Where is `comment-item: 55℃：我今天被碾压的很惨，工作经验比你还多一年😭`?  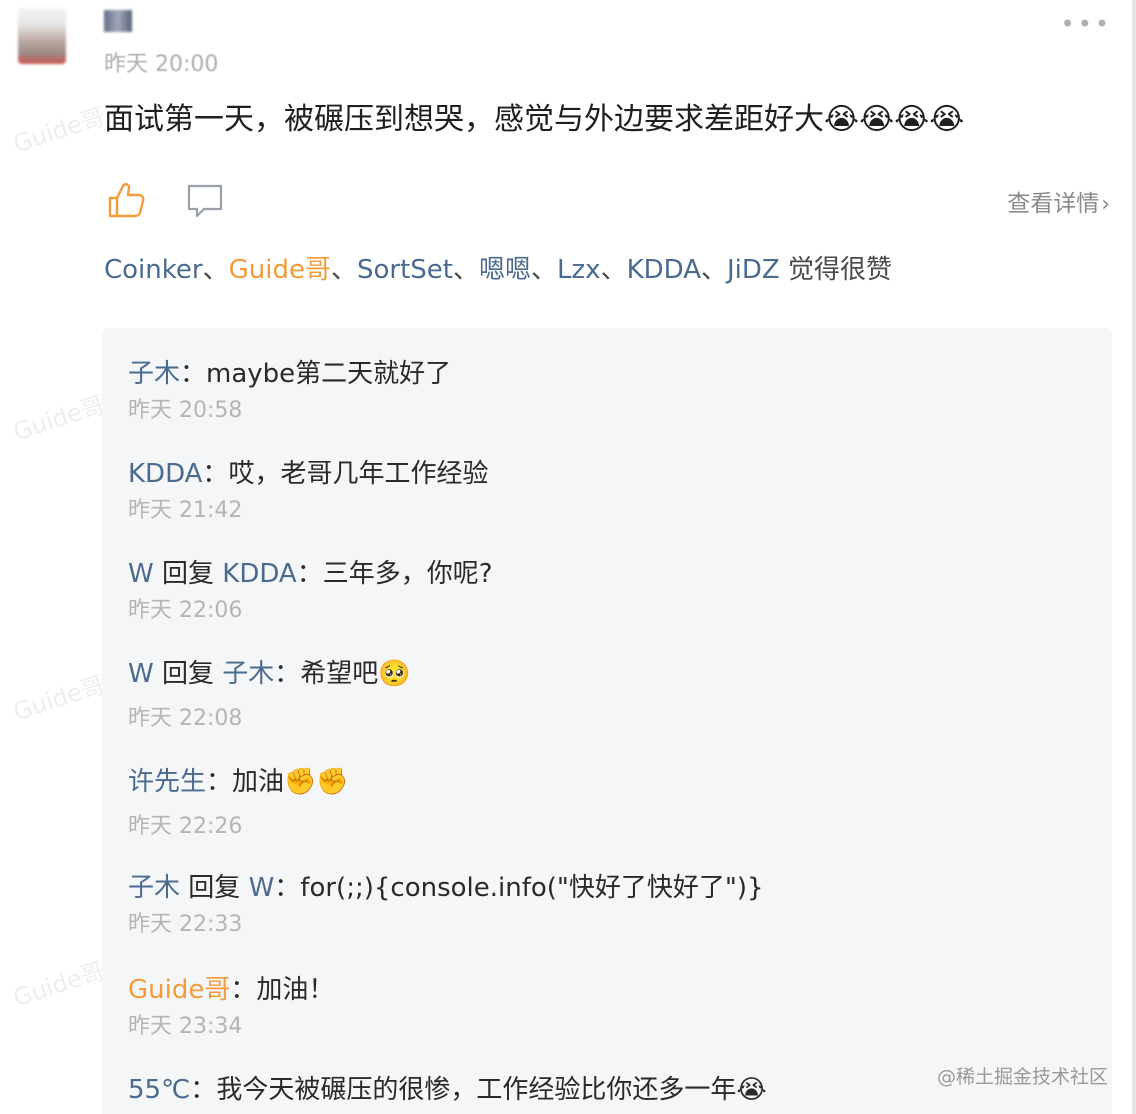 comment-item: 55℃：我今天被碾压的很惨，工作经验比你还多一年😭 is located at coordinates (447, 1090).